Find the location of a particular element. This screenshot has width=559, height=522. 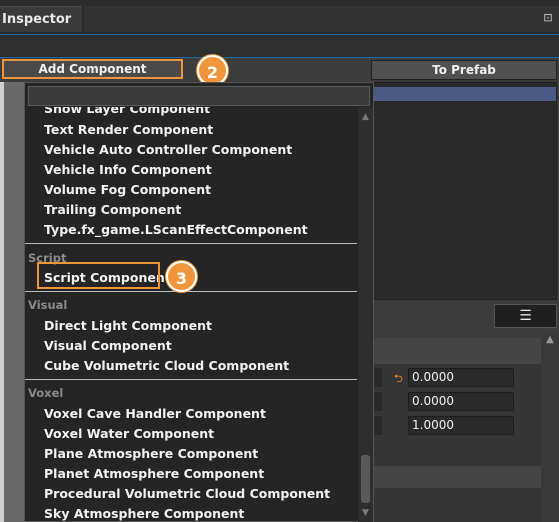

chevron-down-icon: ▼ is located at coordinates (365, 513).